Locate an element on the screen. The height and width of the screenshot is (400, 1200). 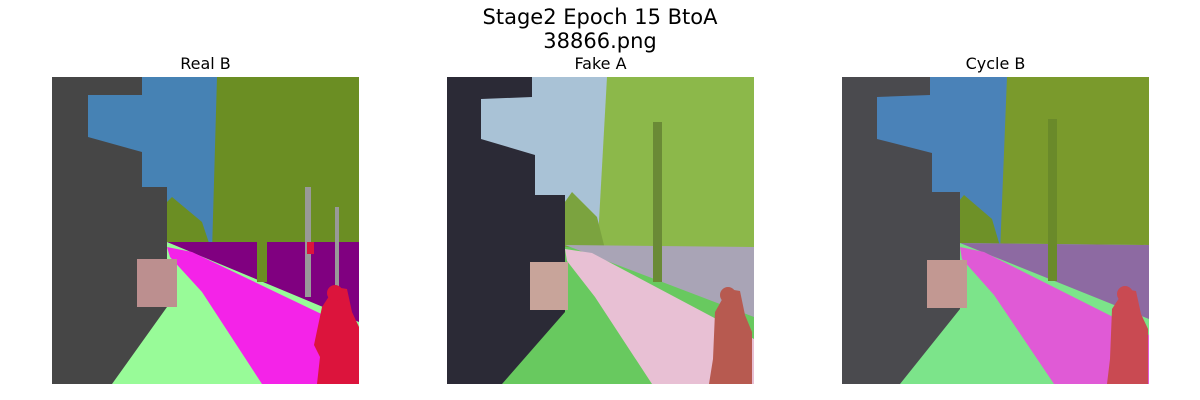
figure-title: Stage2 Epoch 15 BtoA is located at coordinates (600, 17).